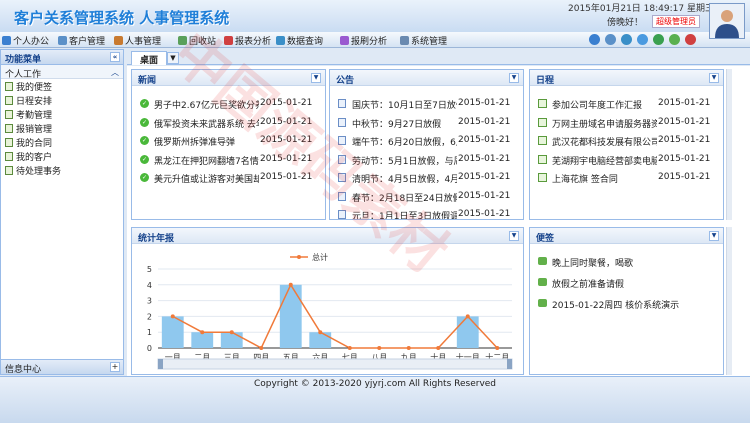  Describe the element at coordinates (604, 123) in the screenshot. I see `list-item-text: 万网主册域名申请服务器资源` at that location.